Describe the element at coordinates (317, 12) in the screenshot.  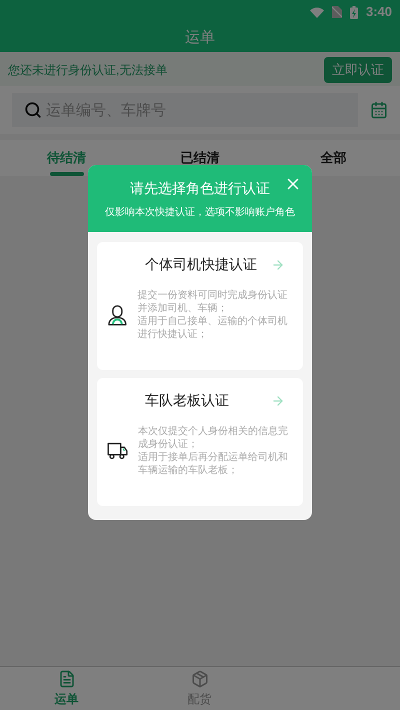
I see `wifi-icon` at that location.